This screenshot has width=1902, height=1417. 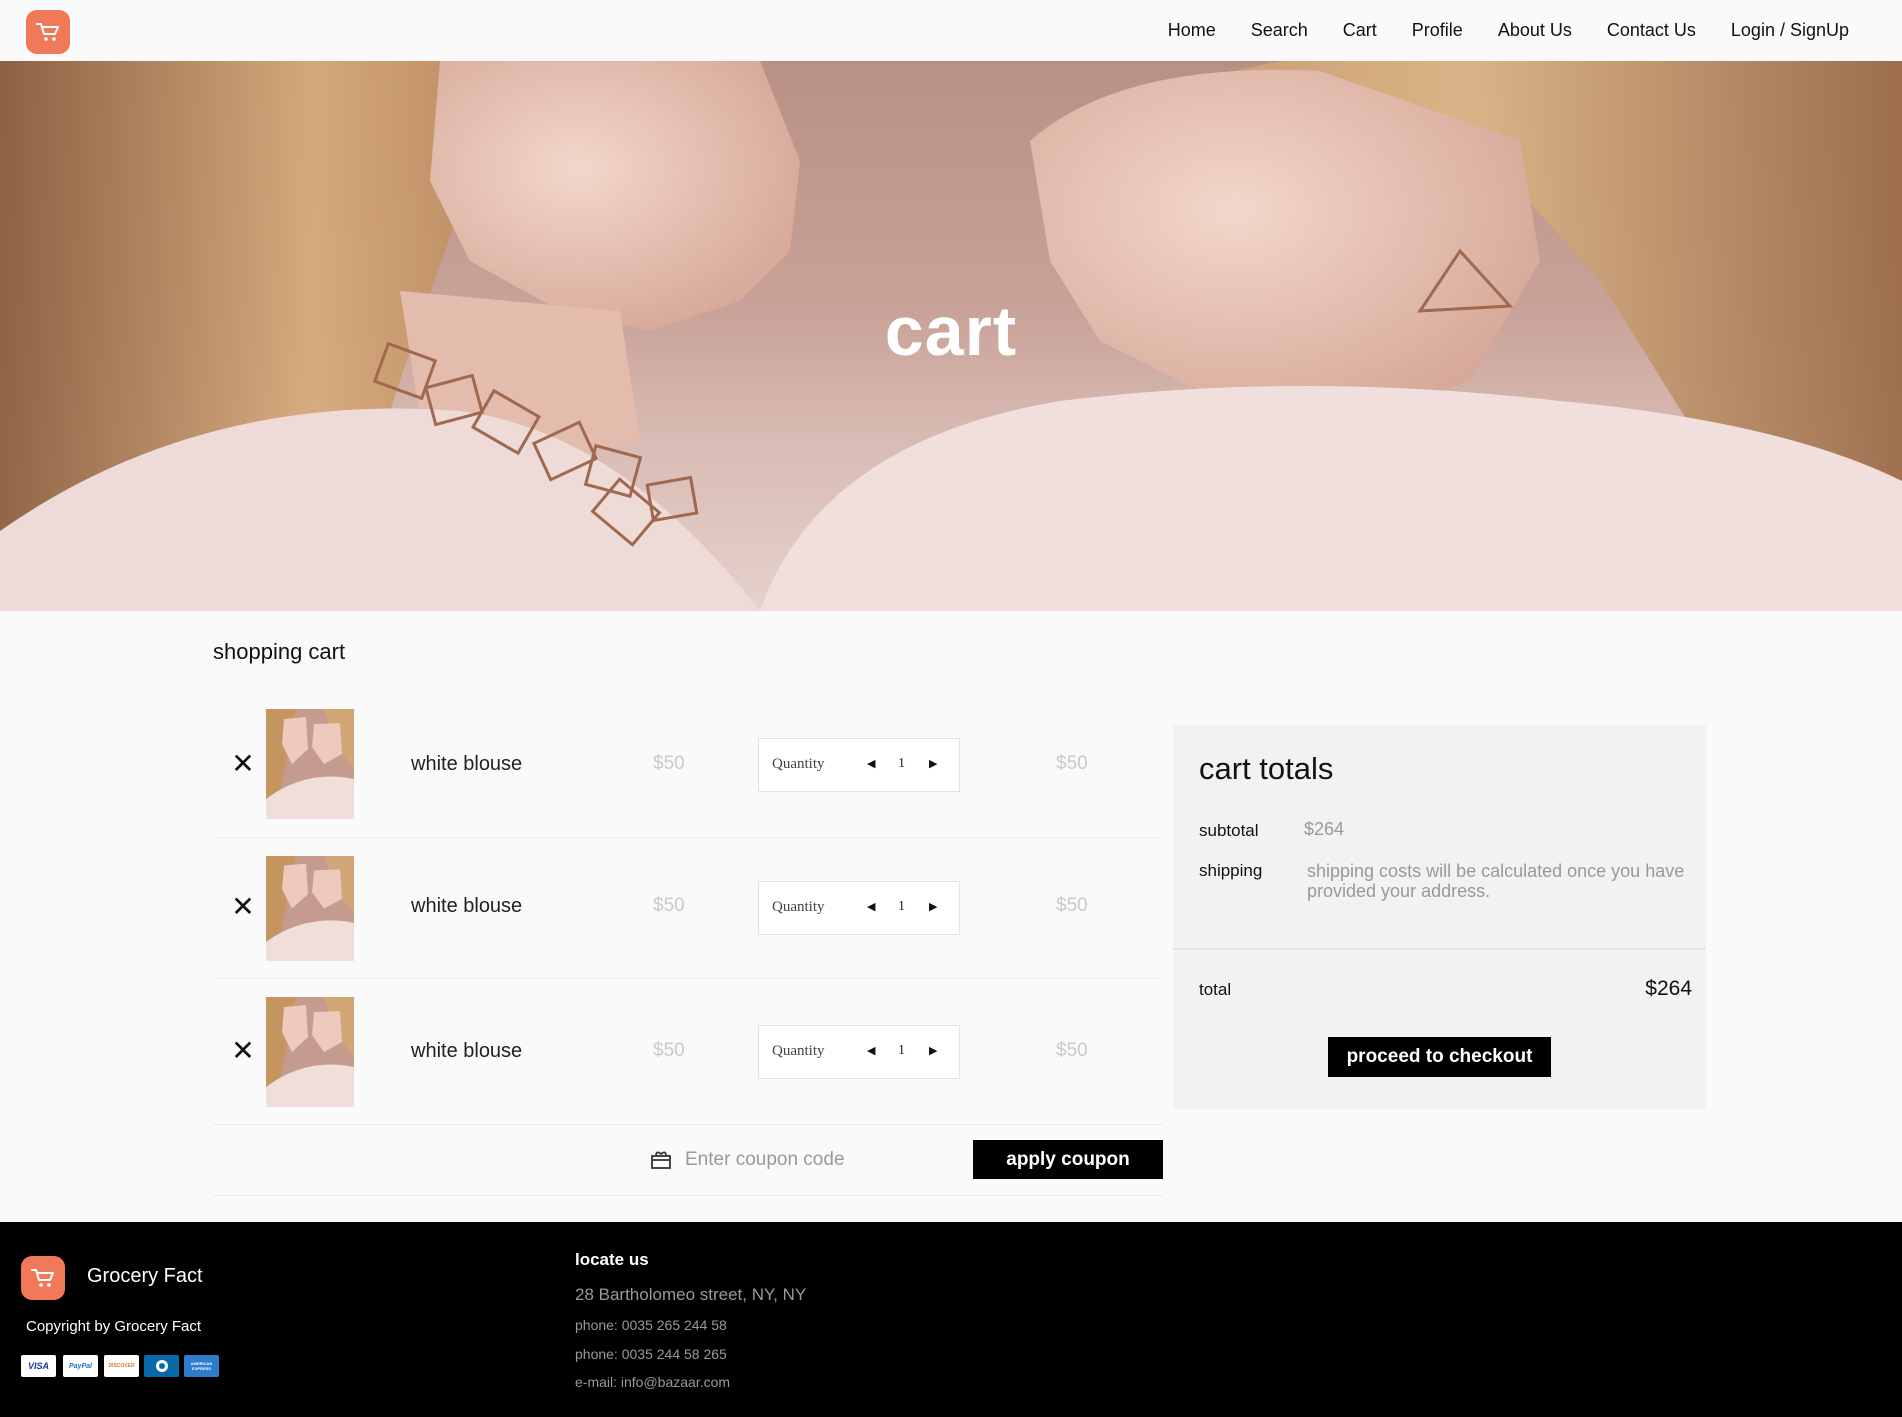 I want to click on coupon-input, so click(x=825, y=1160).